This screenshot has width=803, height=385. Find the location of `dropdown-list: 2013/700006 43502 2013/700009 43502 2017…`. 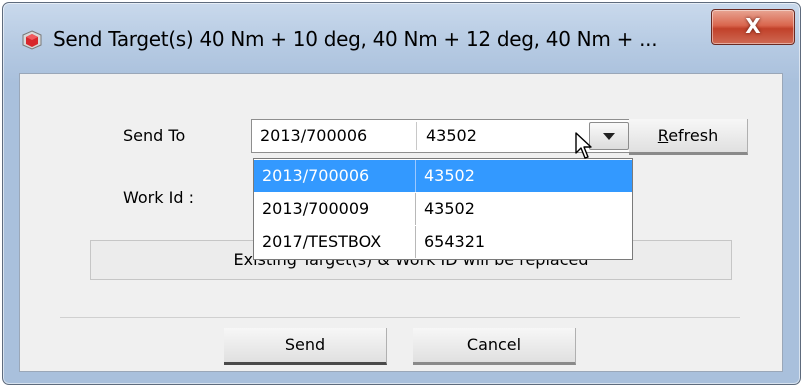

dropdown-list: 2013/700006 43502 2013/700009 43502 2017… is located at coordinates (443, 209).